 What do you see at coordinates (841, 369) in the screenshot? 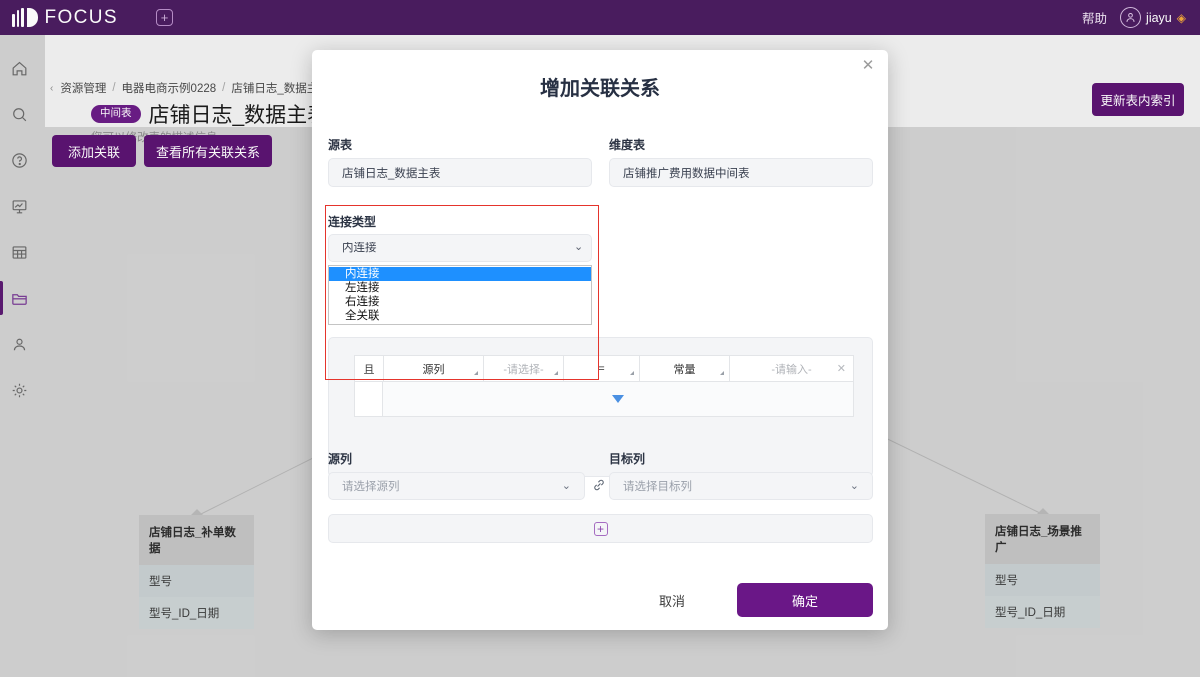
I see `close-icon: ✕` at bounding box center [841, 369].